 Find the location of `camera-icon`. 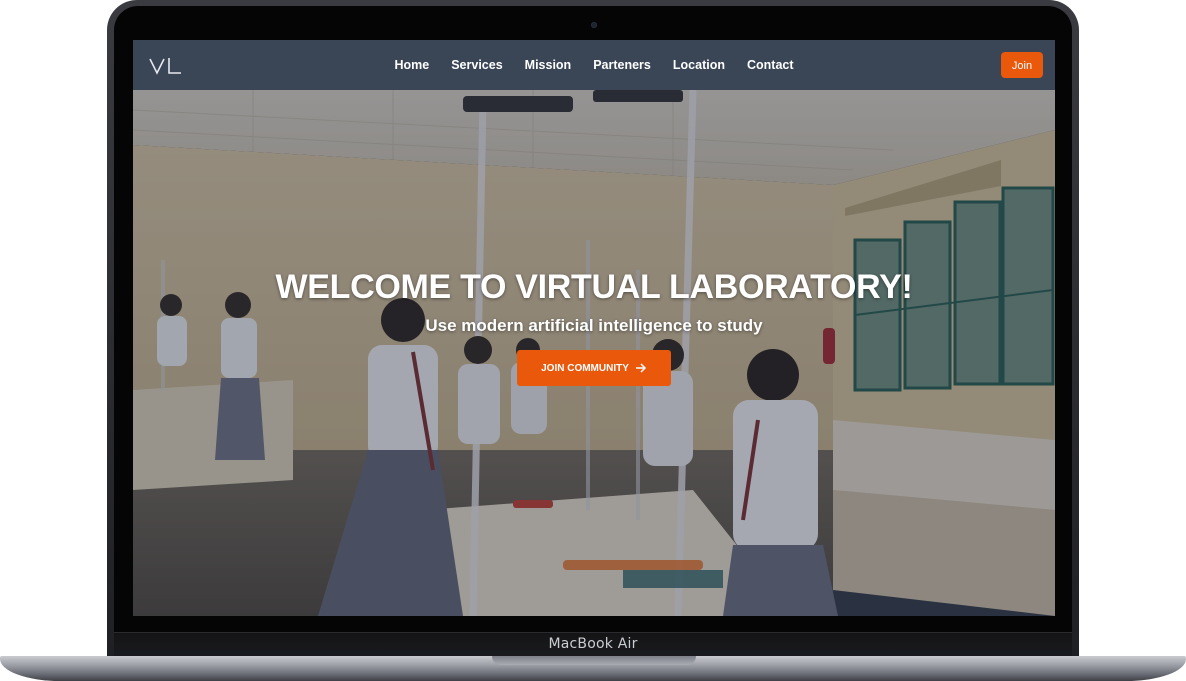

camera-icon is located at coordinates (594, 25).